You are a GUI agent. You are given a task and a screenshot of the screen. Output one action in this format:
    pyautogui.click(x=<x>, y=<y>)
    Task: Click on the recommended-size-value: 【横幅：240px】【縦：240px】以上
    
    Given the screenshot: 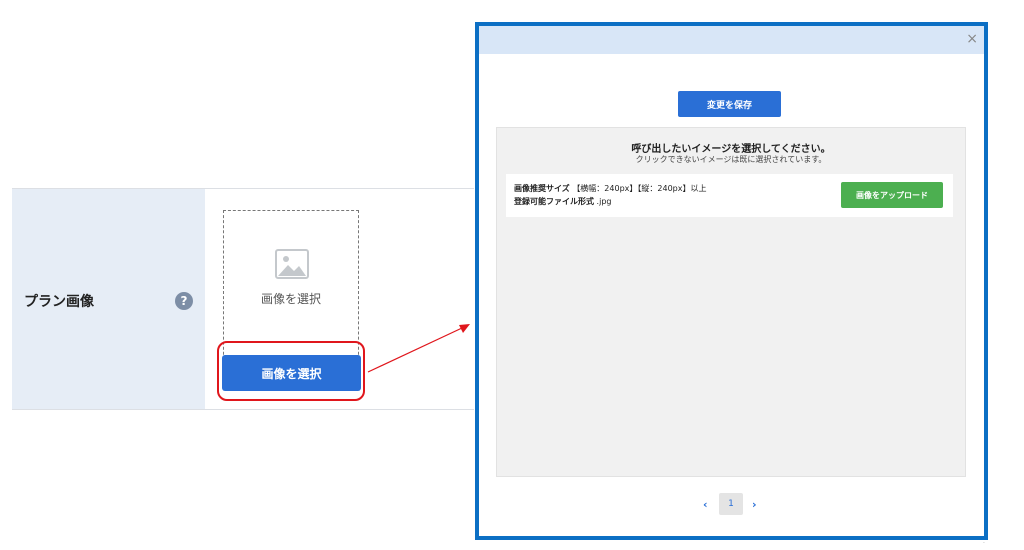 What is the action you would take?
    pyautogui.click(x=639, y=188)
    